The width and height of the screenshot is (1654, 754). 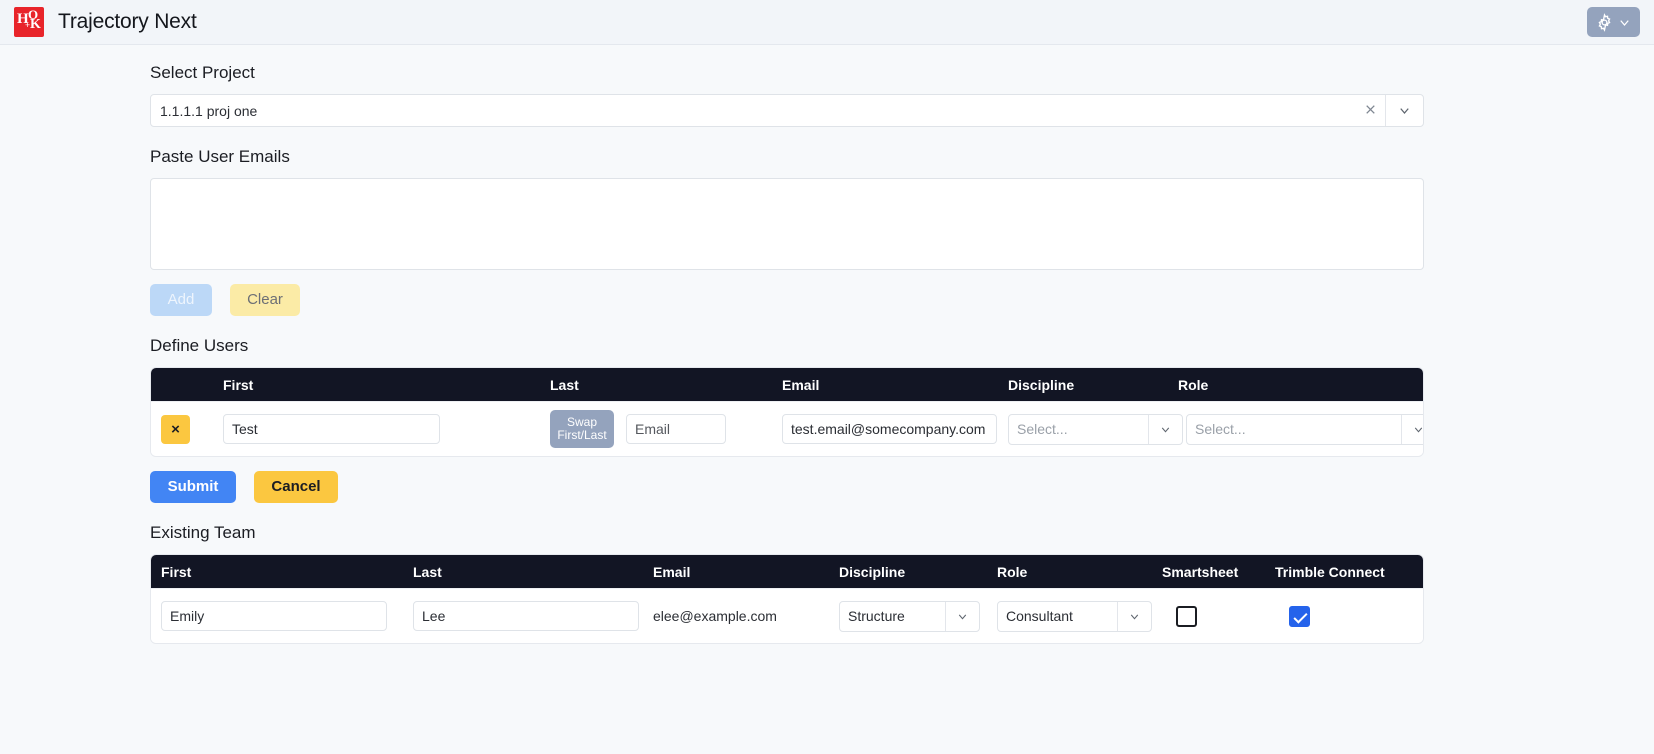 What do you see at coordinates (331, 429) in the screenshot?
I see `first-name-input` at bounding box center [331, 429].